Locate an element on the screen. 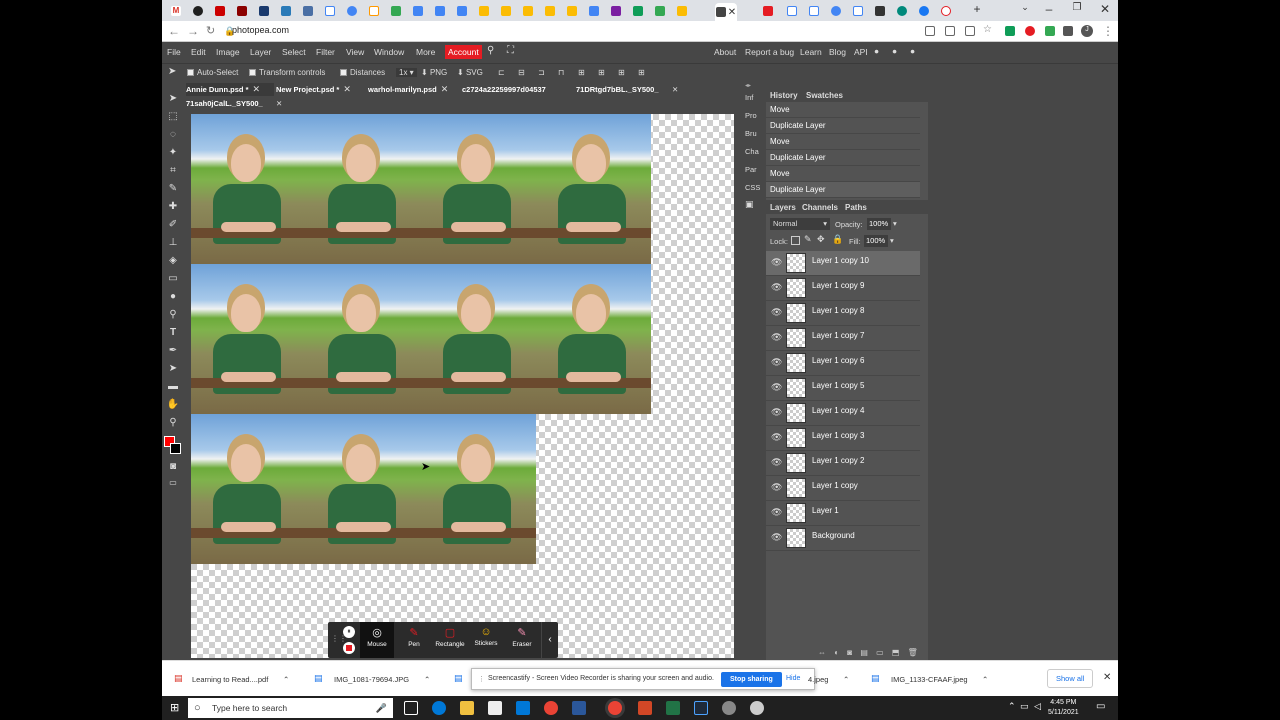  zoom-tool-icon: ⚲ is located at coordinates (173, 423).